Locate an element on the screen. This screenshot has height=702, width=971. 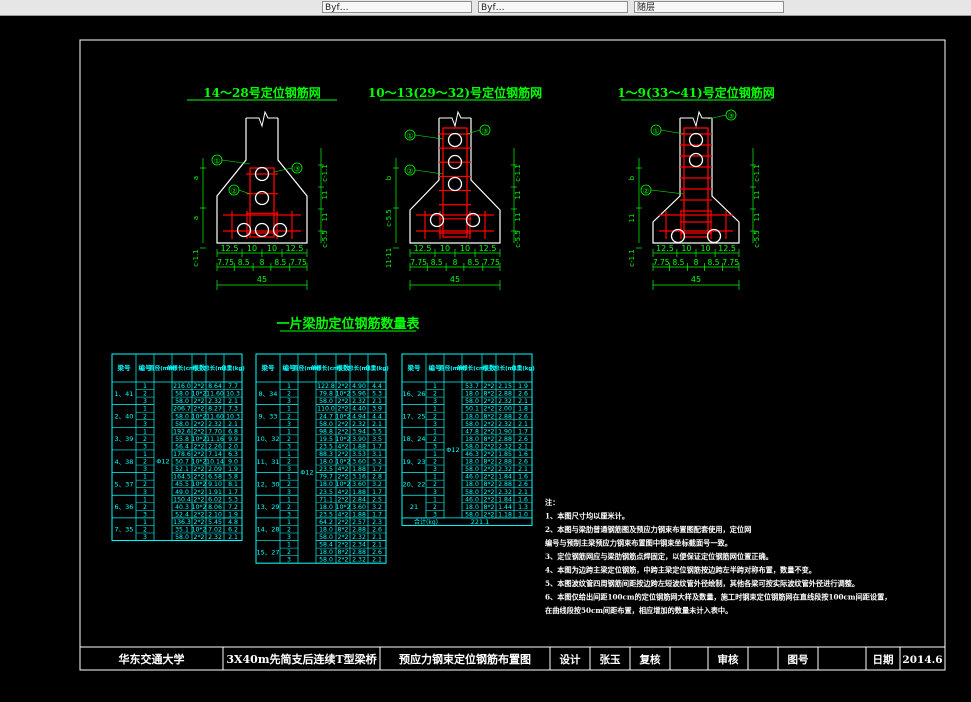
dim-label-sub: 8.5 is located at coordinates (714, 262).